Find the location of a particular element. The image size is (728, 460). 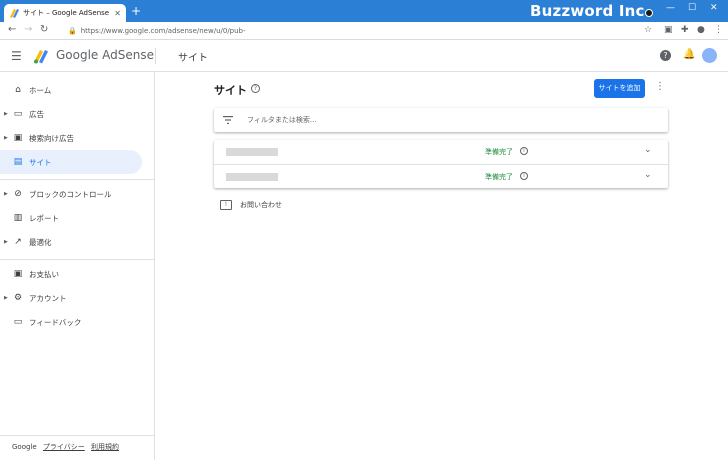

sidebar-item-label: 検索向け広告 is located at coordinates (51, 138).